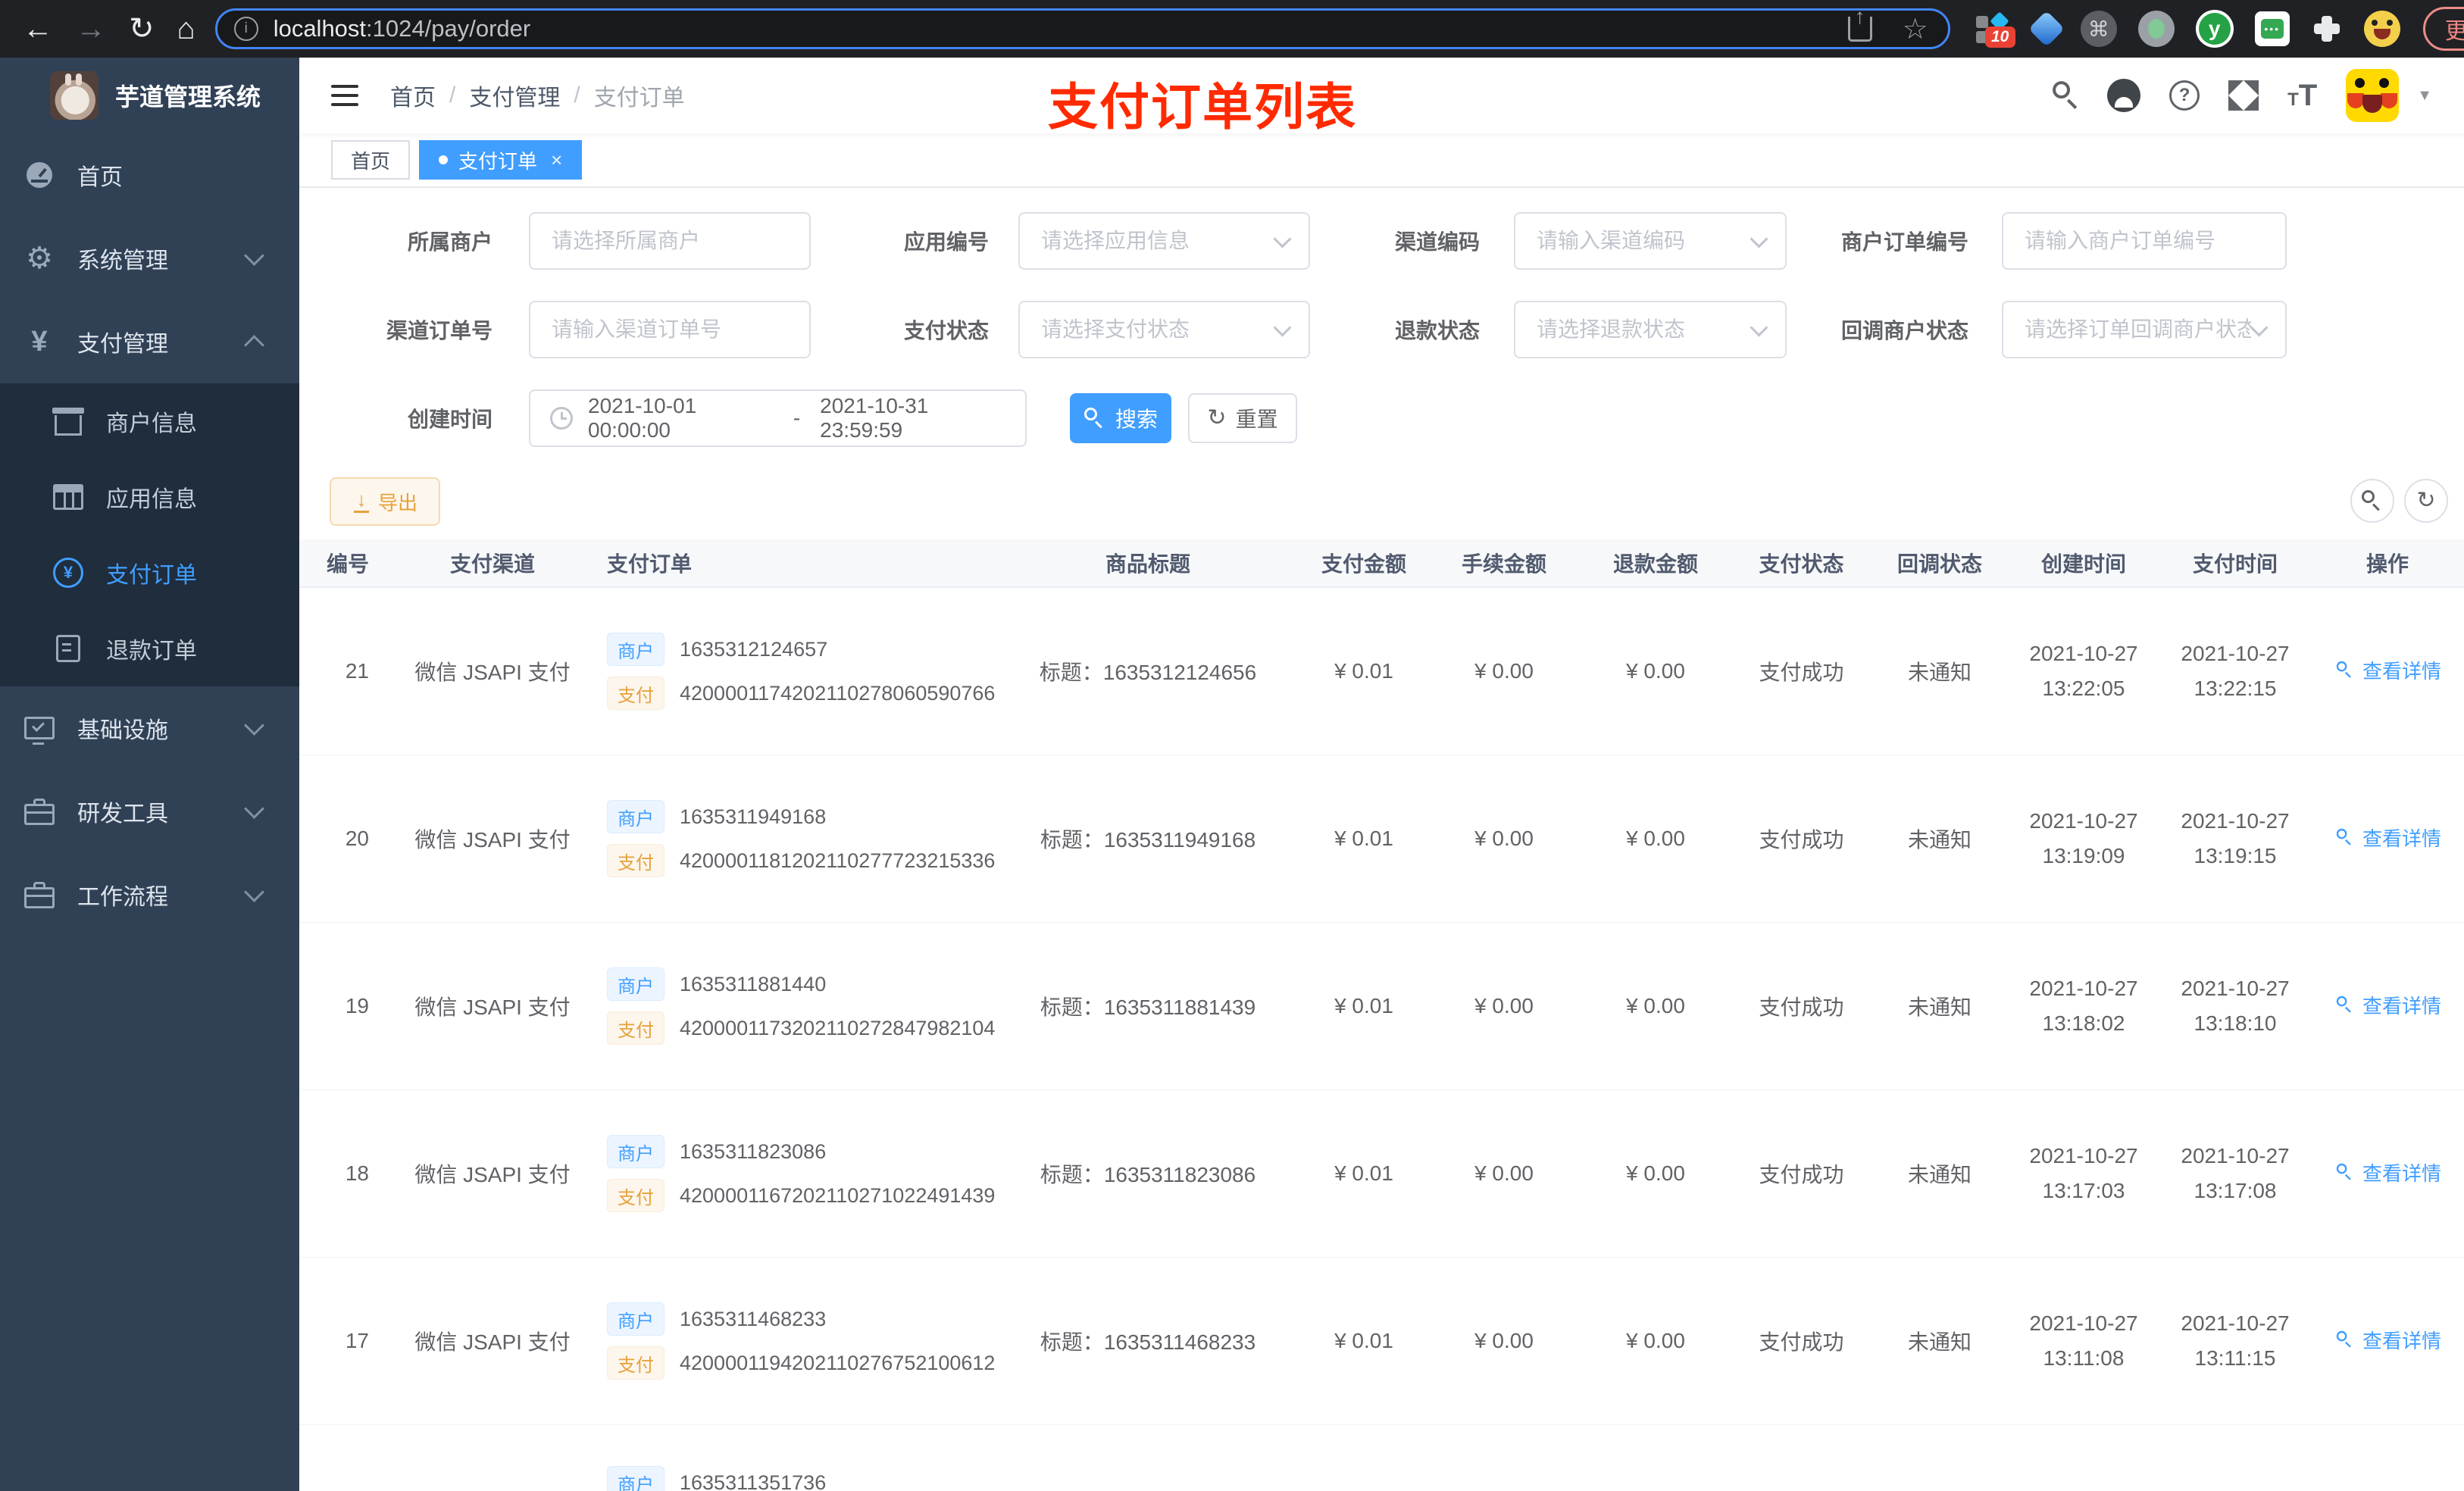 Image resolution: width=2464 pixels, height=1491 pixels. What do you see at coordinates (68, 421) in the screenshot?
I see `shop-icon` at bounding box center [68, 421].